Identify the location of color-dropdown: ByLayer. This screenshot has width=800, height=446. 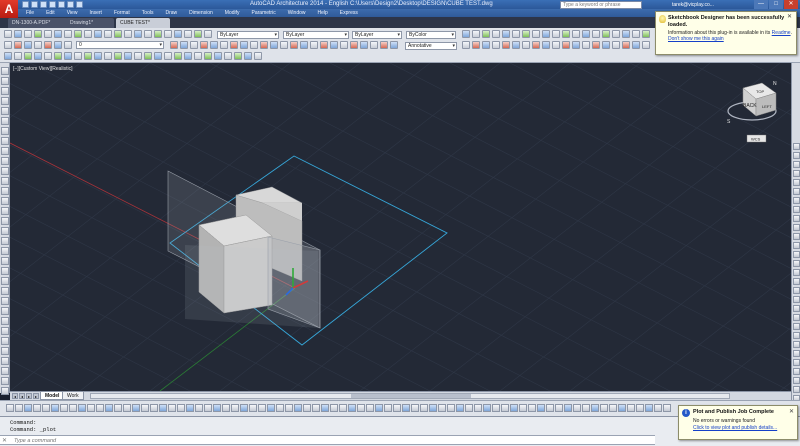
(248, 35).